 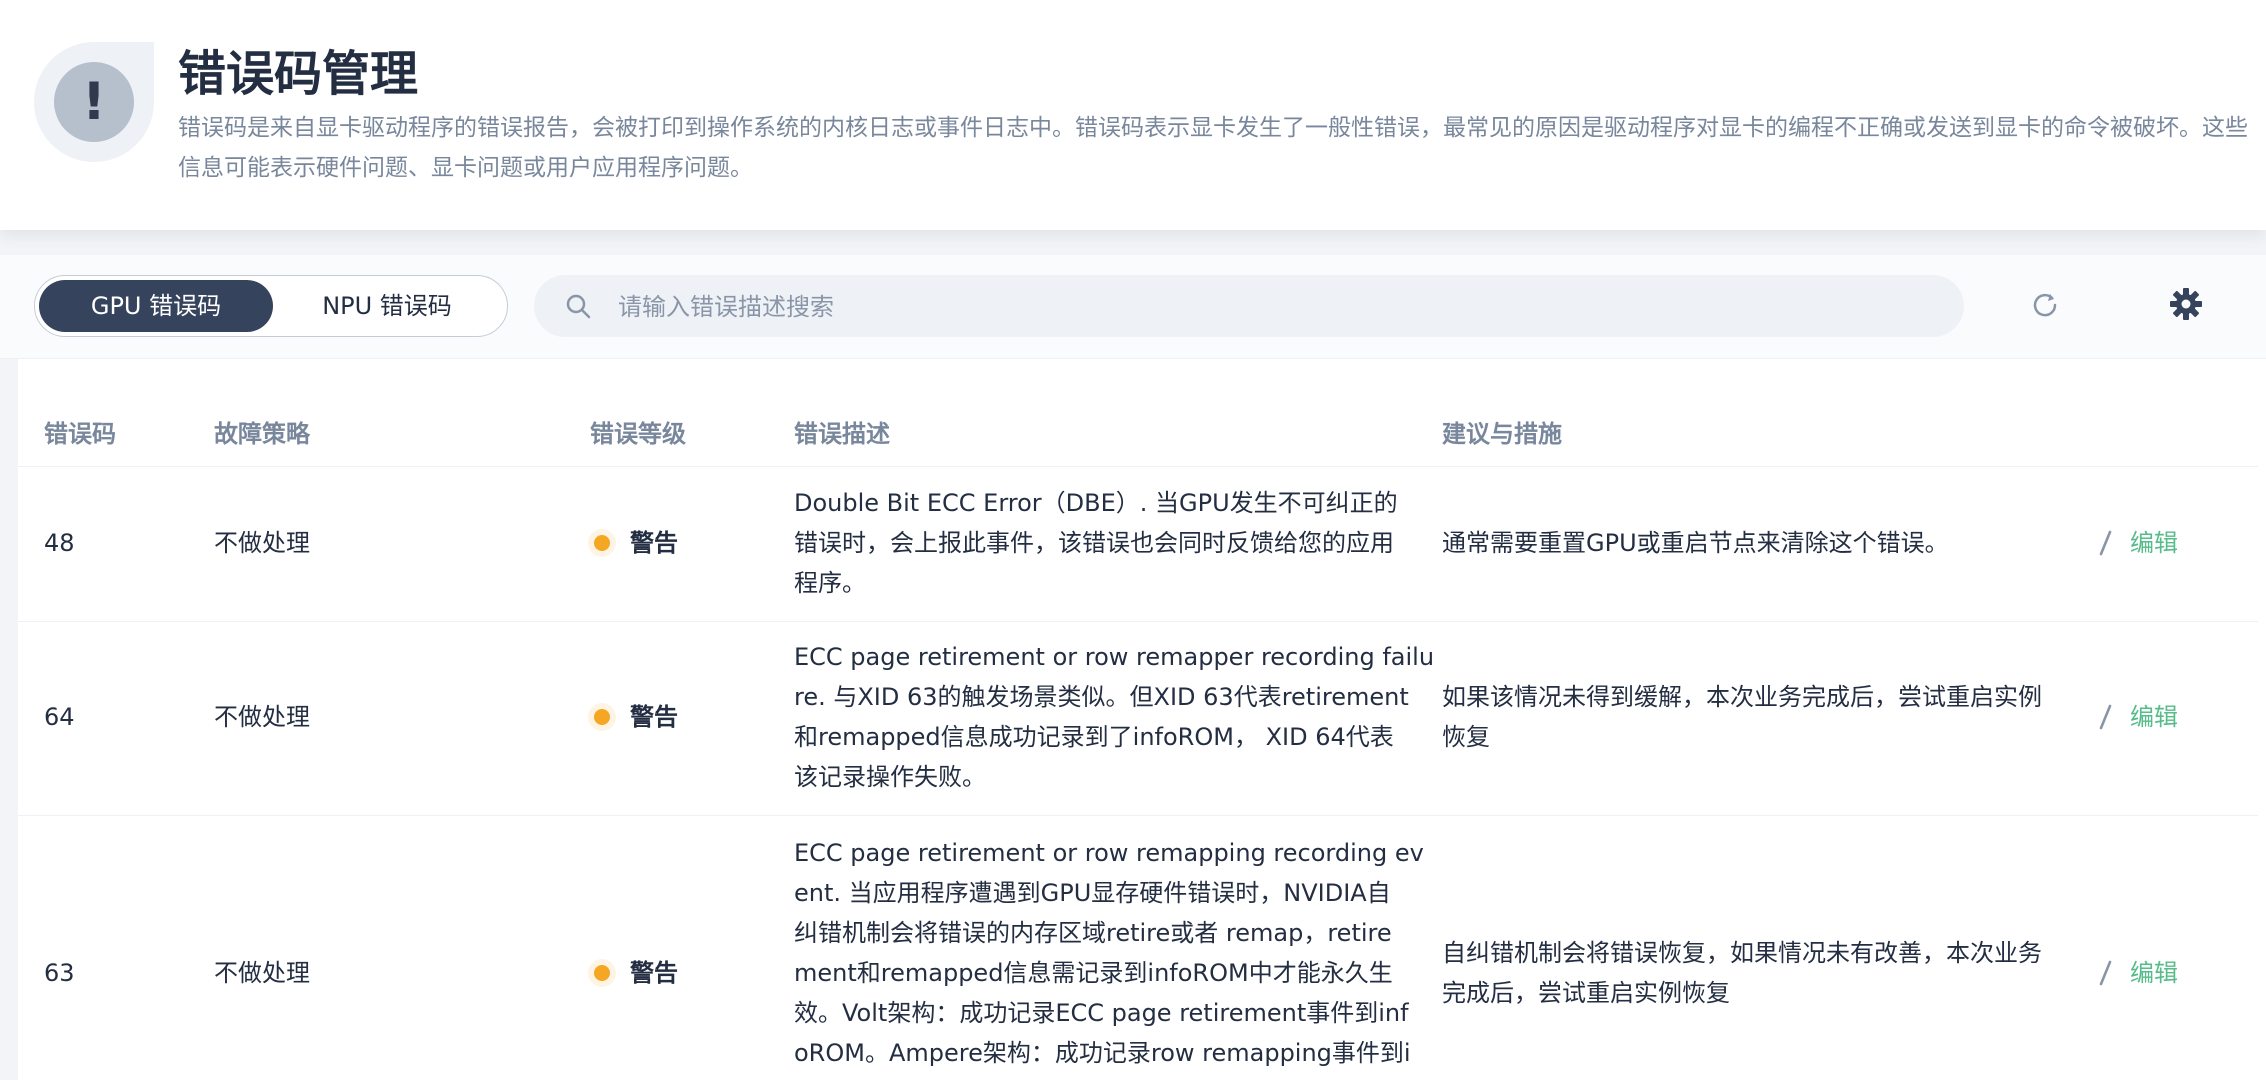 I want to click on gear-icon, so click(x=2186, y=304).